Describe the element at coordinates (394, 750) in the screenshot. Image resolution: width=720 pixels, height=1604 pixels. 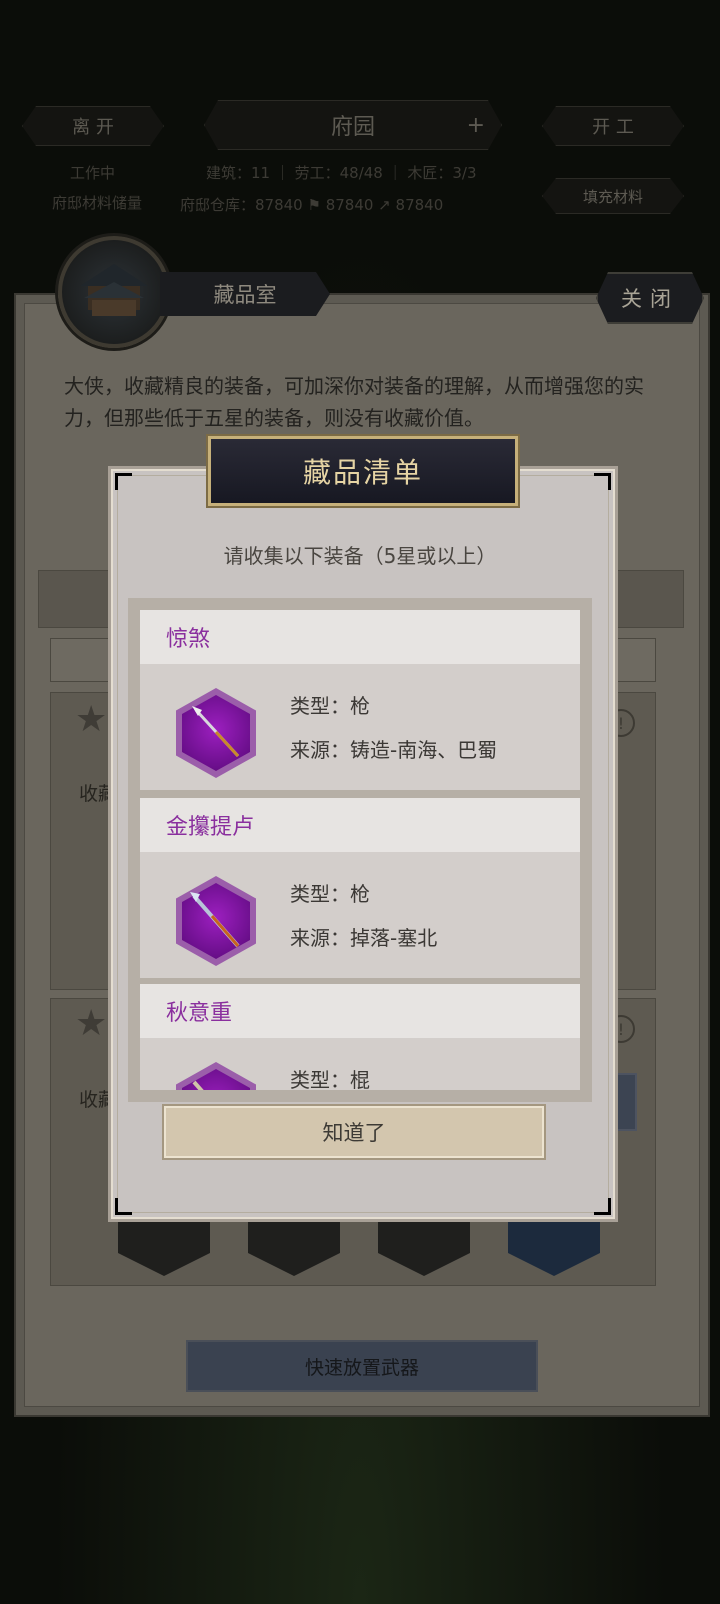
I see `item-source: 来源：铸造-南海、巴蜀` at that location.